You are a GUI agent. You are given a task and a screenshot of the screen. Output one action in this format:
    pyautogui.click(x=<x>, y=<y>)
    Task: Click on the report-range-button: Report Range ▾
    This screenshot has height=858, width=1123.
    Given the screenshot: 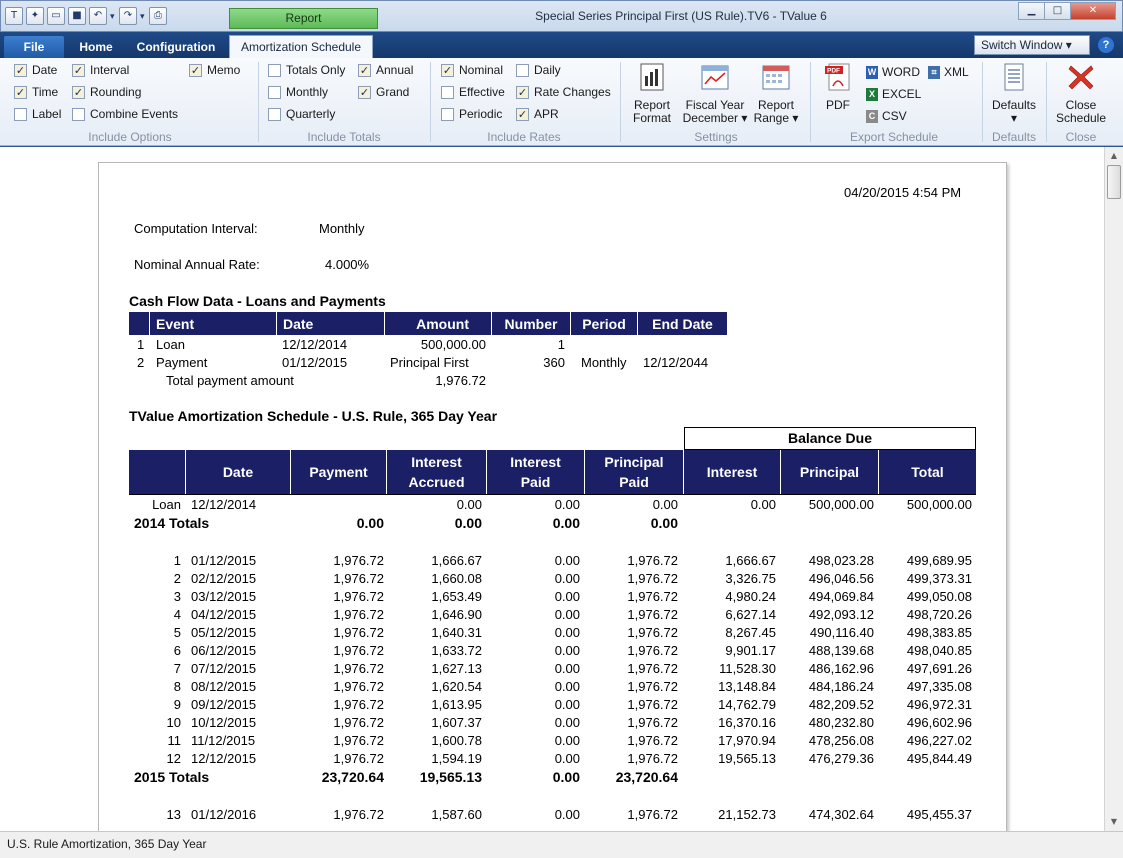 What is the action you would take?
    pyautogui.click(x=776, y=93)
    